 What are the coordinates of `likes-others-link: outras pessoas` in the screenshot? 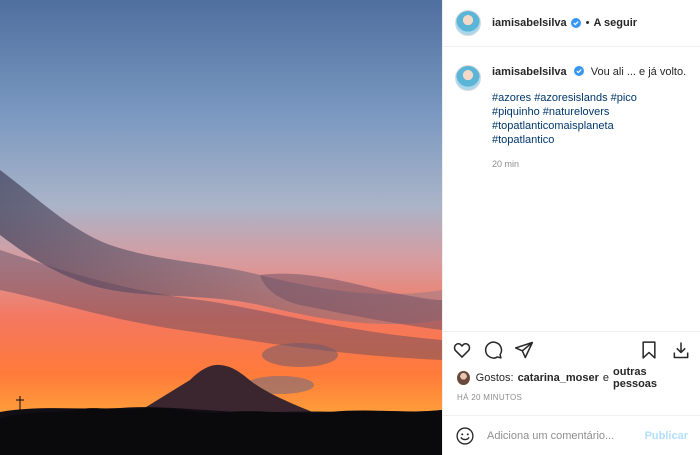 It's located at (649, 378).